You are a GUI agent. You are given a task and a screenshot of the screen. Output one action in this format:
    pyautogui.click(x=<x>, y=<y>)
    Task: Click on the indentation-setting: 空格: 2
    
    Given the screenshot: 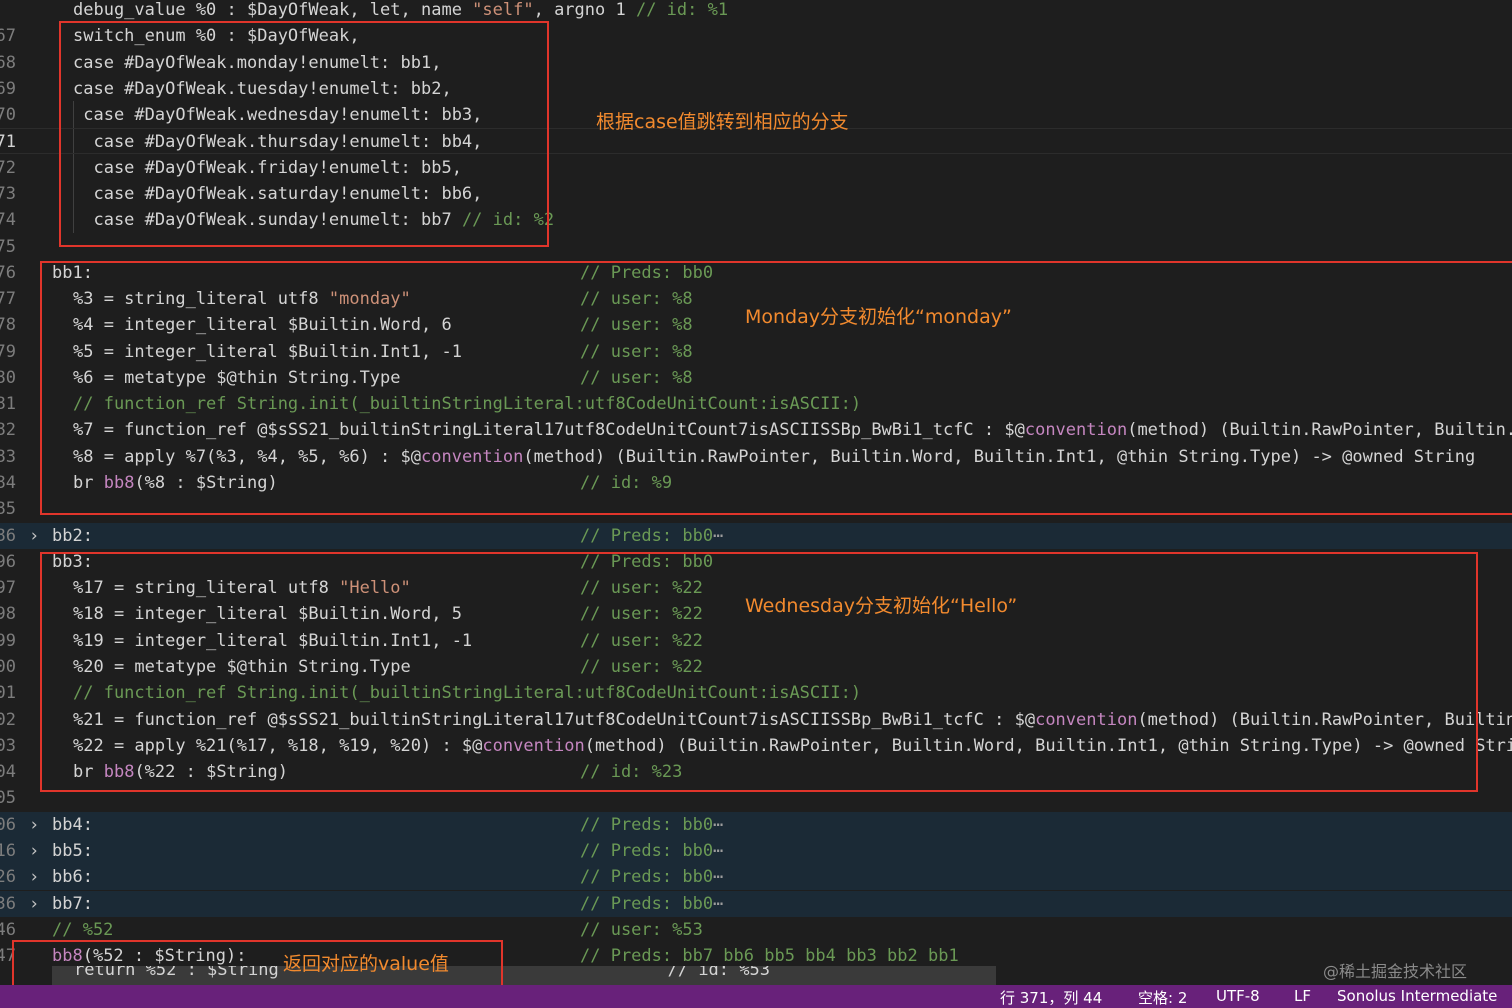 What is the action you would take?
    pyautogui.click(x=1162, y=997)
    